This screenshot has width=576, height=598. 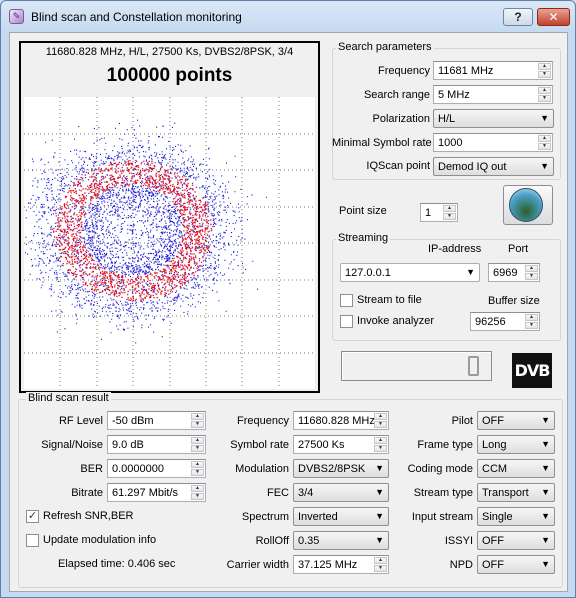 I want to click on bitrate-value: 61.297 Mbit/s, so click(x=145, y=493).